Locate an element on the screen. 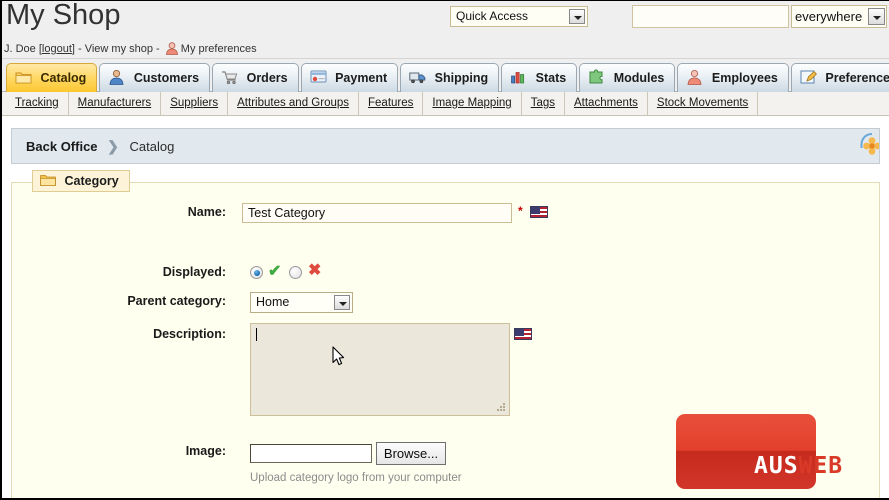 This screenshot has height=500, width=889. my-preferences-link: My preferences is located at coordinates (219, 49).